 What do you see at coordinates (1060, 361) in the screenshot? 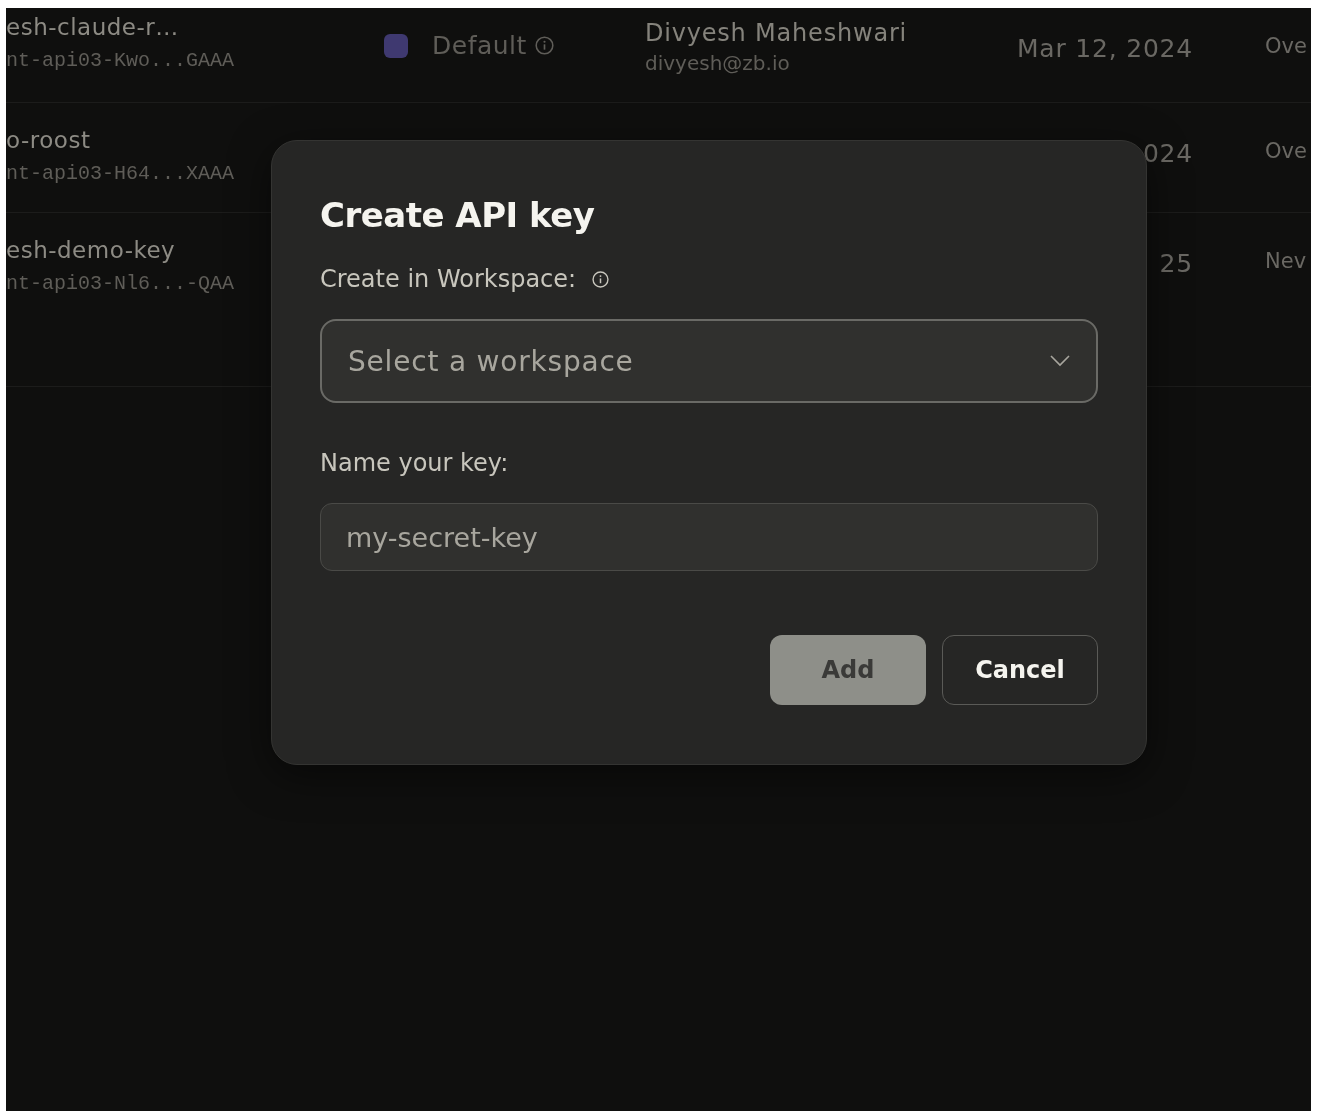
I see `chevron-down-icon` at bounding box center [1060, 361].